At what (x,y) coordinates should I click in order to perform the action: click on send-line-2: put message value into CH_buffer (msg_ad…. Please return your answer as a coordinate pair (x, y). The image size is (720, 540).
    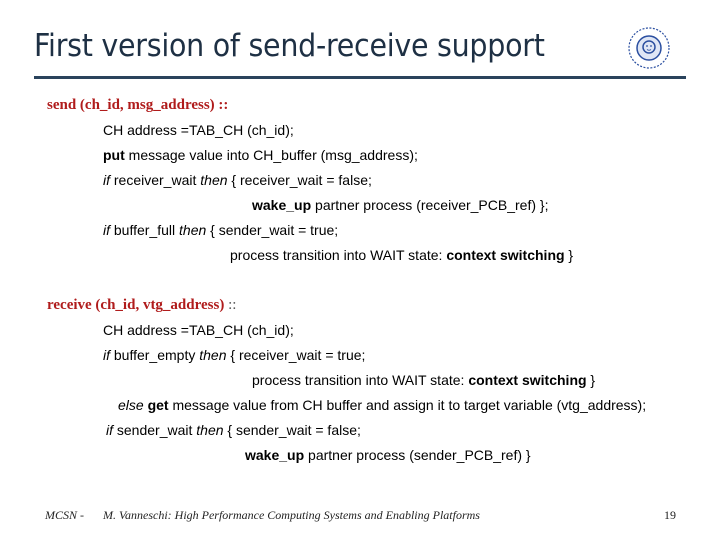
    Looking at the image, I should click on (260, 155).